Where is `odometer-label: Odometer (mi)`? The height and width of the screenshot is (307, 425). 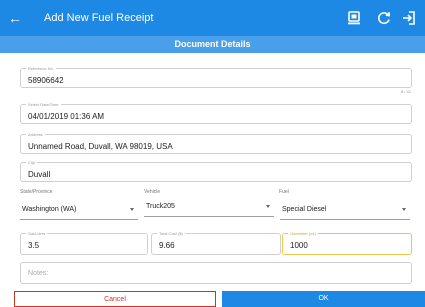 odometer-label: Odometer (mi) is located at coordinates (303, 233).